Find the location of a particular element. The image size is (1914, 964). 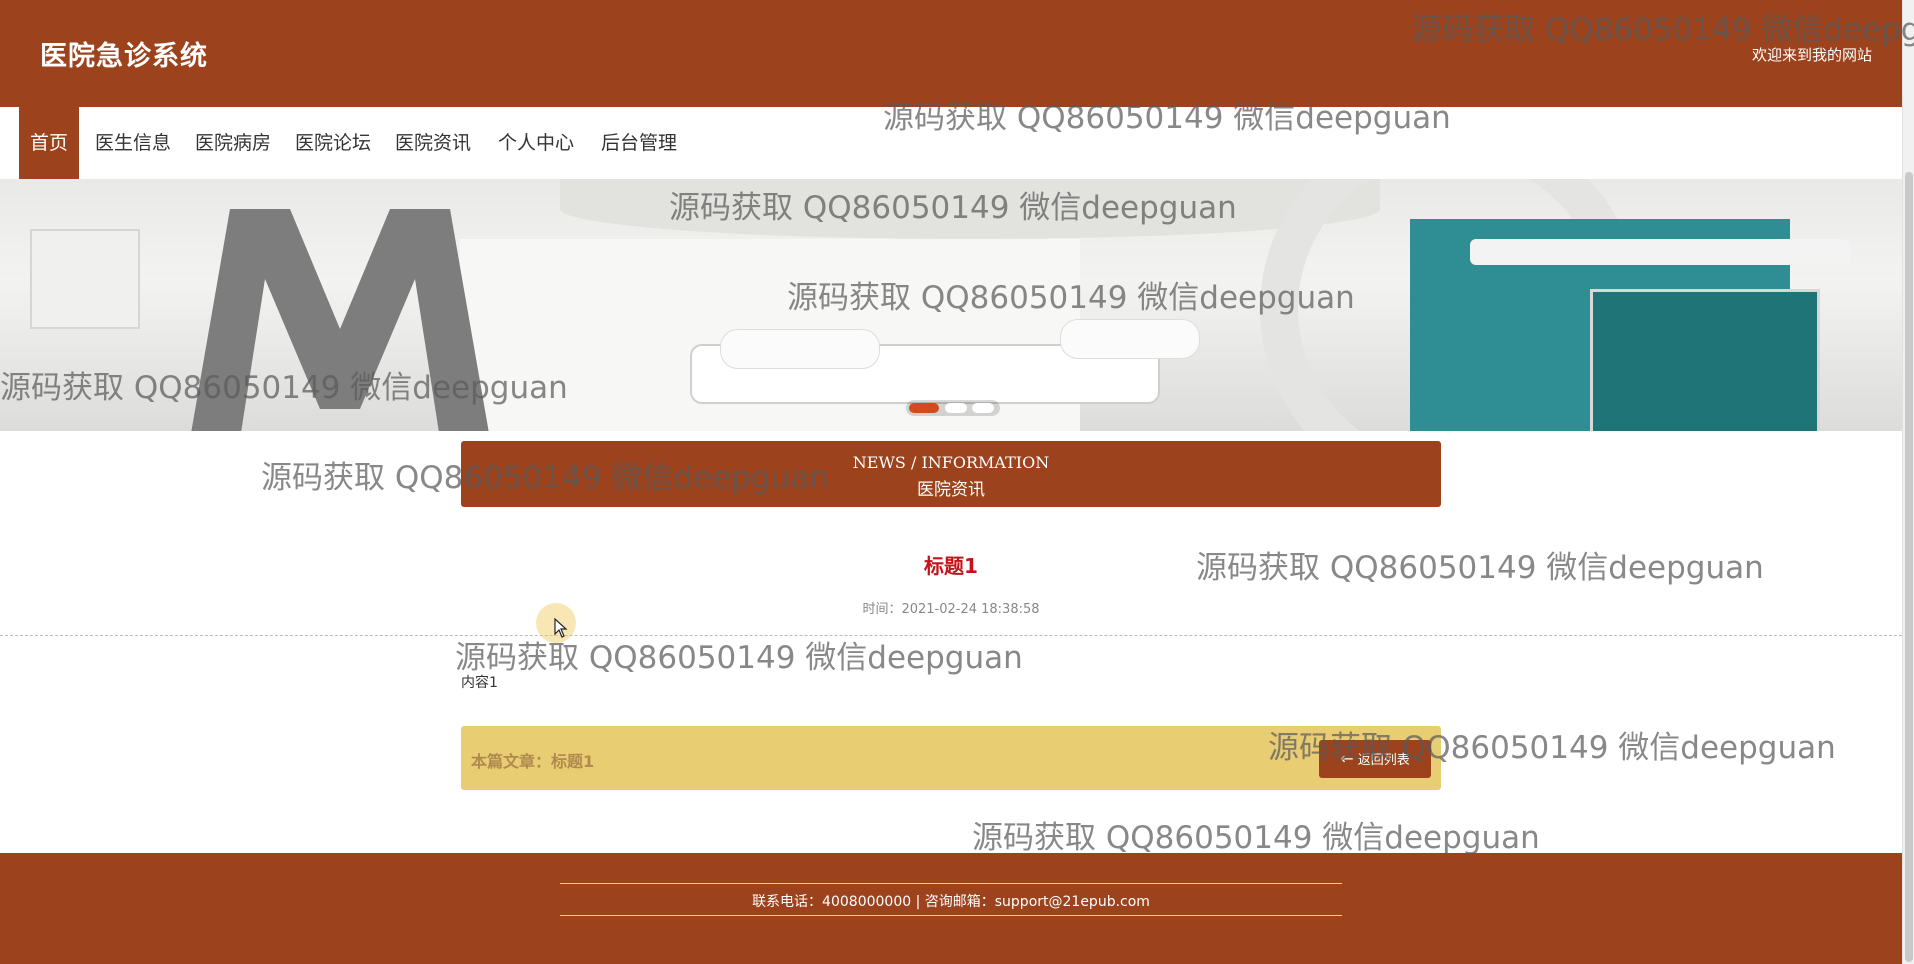

article-time: 时间：2021-02-24 18:38:58 is located at coordinates (951, 609).